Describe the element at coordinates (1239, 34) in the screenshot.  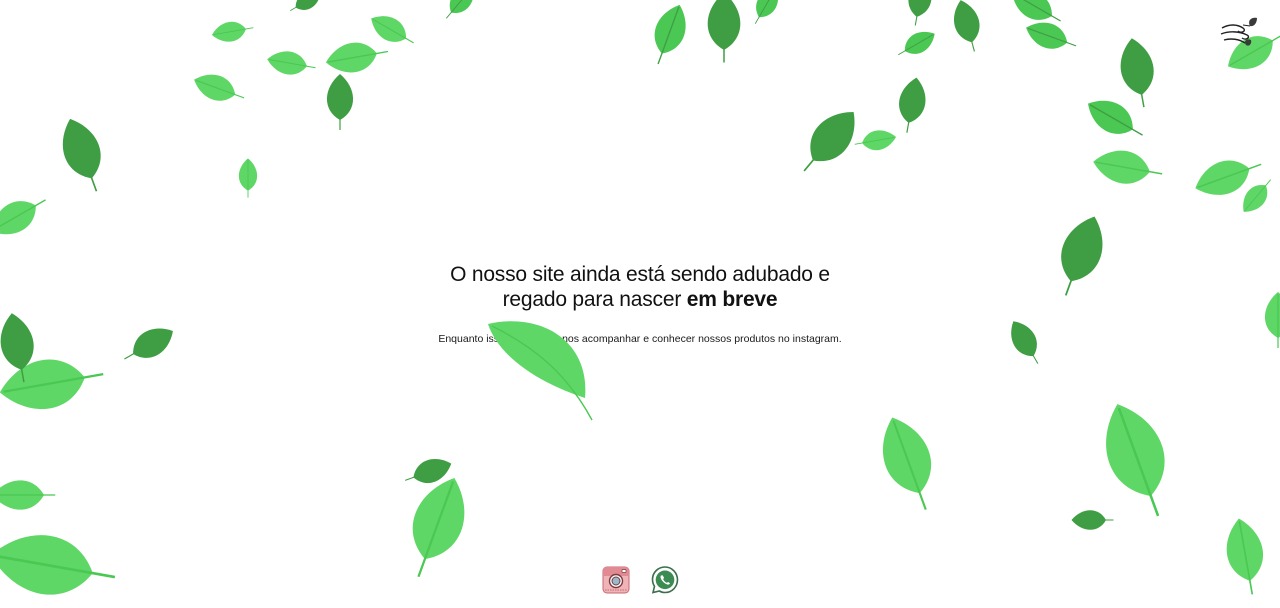
I see `wind-leaves-logo-icon` at that location.